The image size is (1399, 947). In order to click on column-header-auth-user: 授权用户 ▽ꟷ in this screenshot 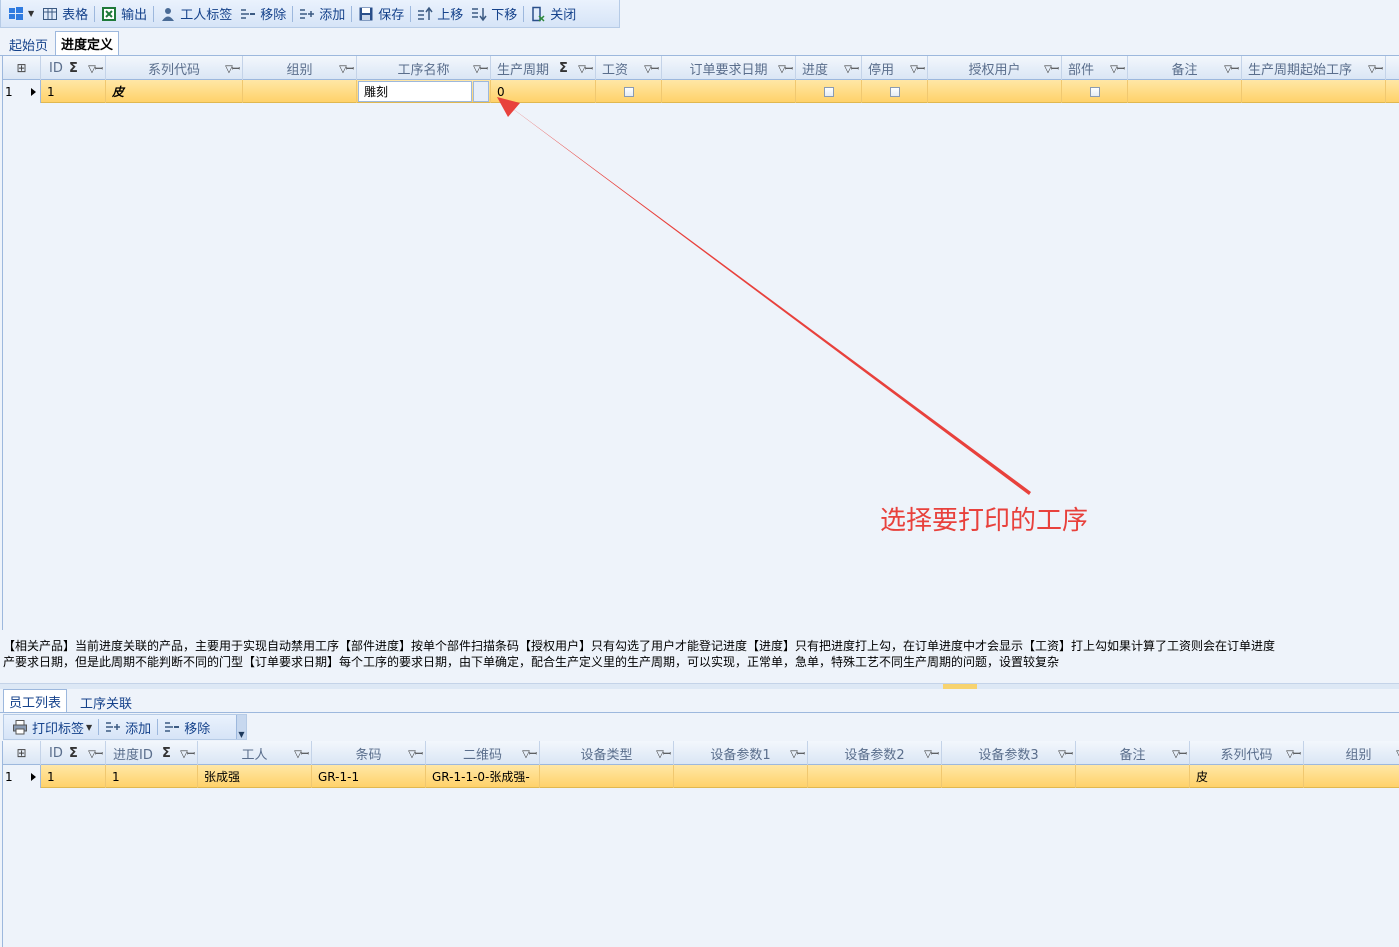, I will do `click(995, 68)`.